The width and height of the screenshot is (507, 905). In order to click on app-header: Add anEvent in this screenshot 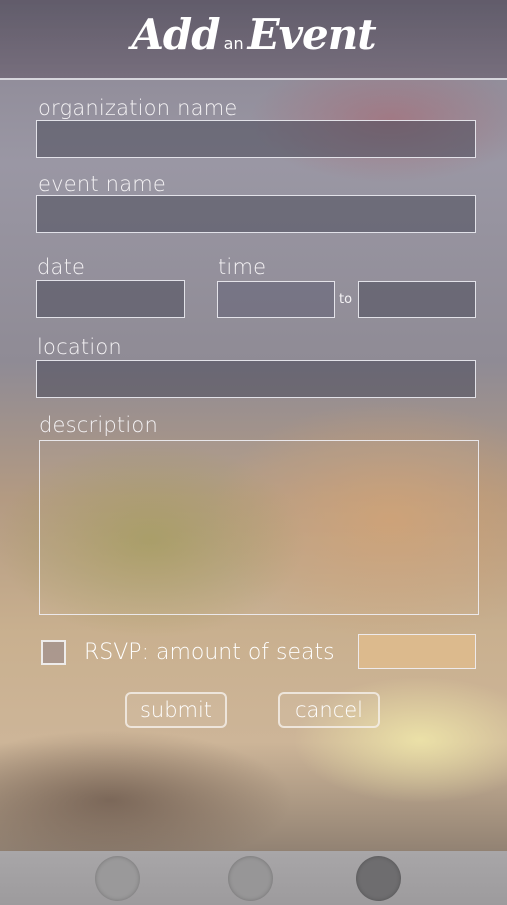, I will do `click(253, 40)`.